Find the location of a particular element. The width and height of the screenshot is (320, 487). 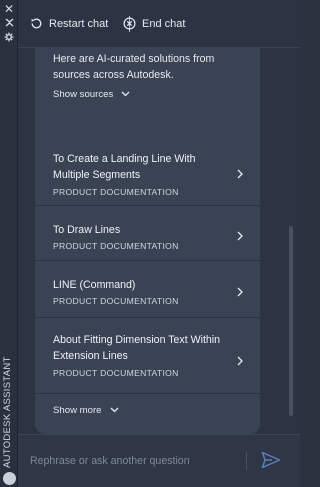

restart-icon is located at coordinates (36, 23).